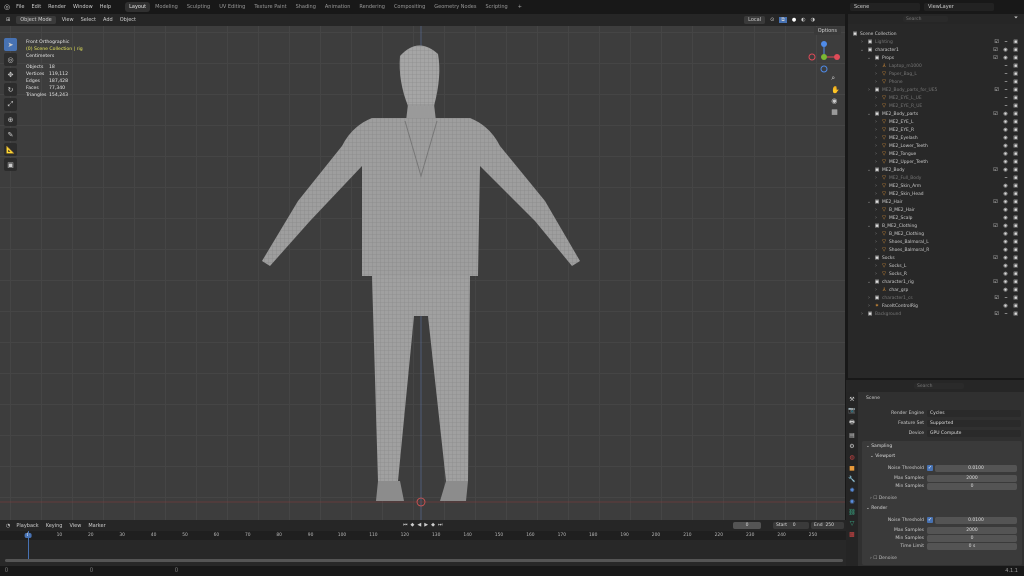 The height and width of the screenshot is (576, 1024). I want to click on outliner-item: ⌄ ▣ character1 ☑ ◉ ▣, so click(936, 50).